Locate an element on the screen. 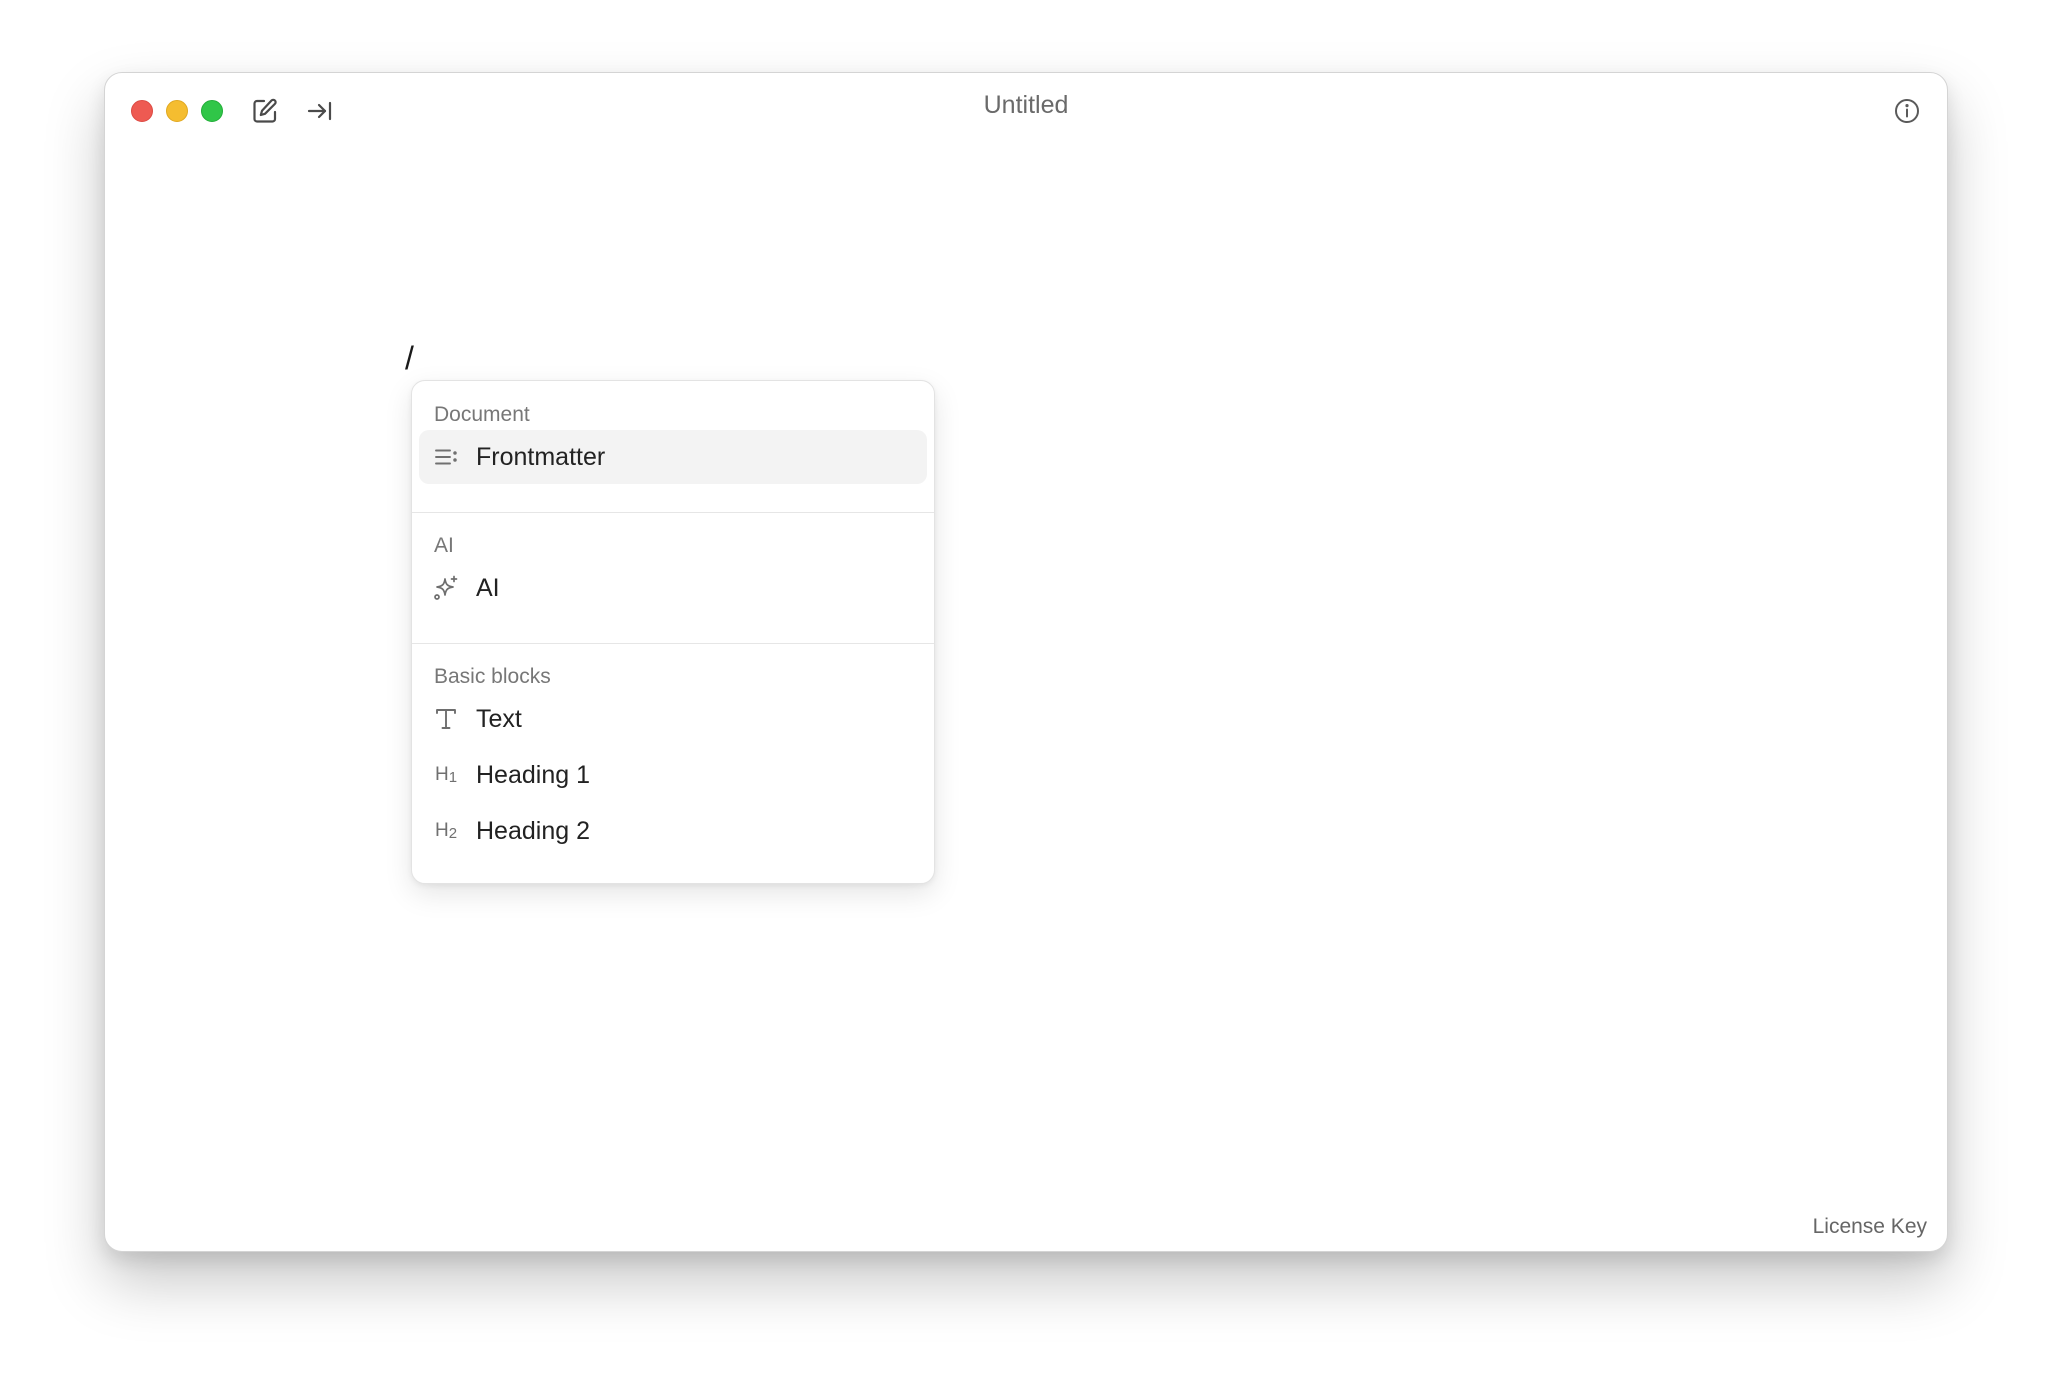 This screenshot has width=2048, height=1388. menu-item-label: Heading 1 is located at coordinates (533, 775).